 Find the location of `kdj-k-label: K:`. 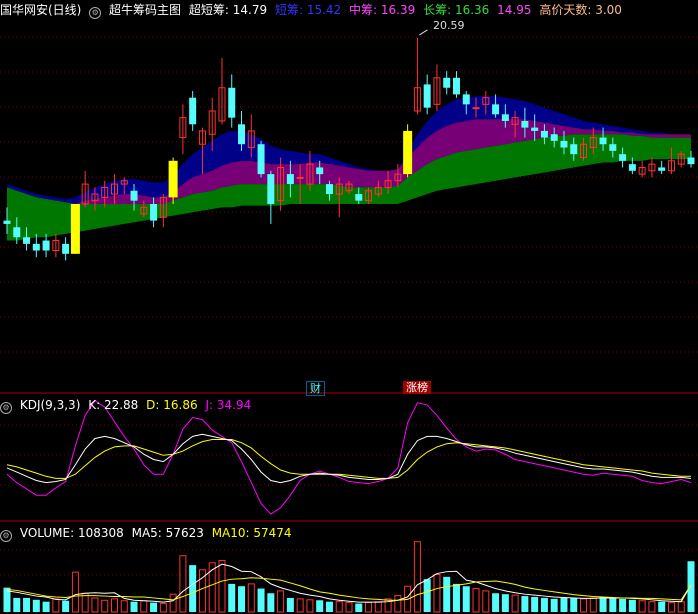

kdj-k-label: K: is located at coordinates (94, 405).